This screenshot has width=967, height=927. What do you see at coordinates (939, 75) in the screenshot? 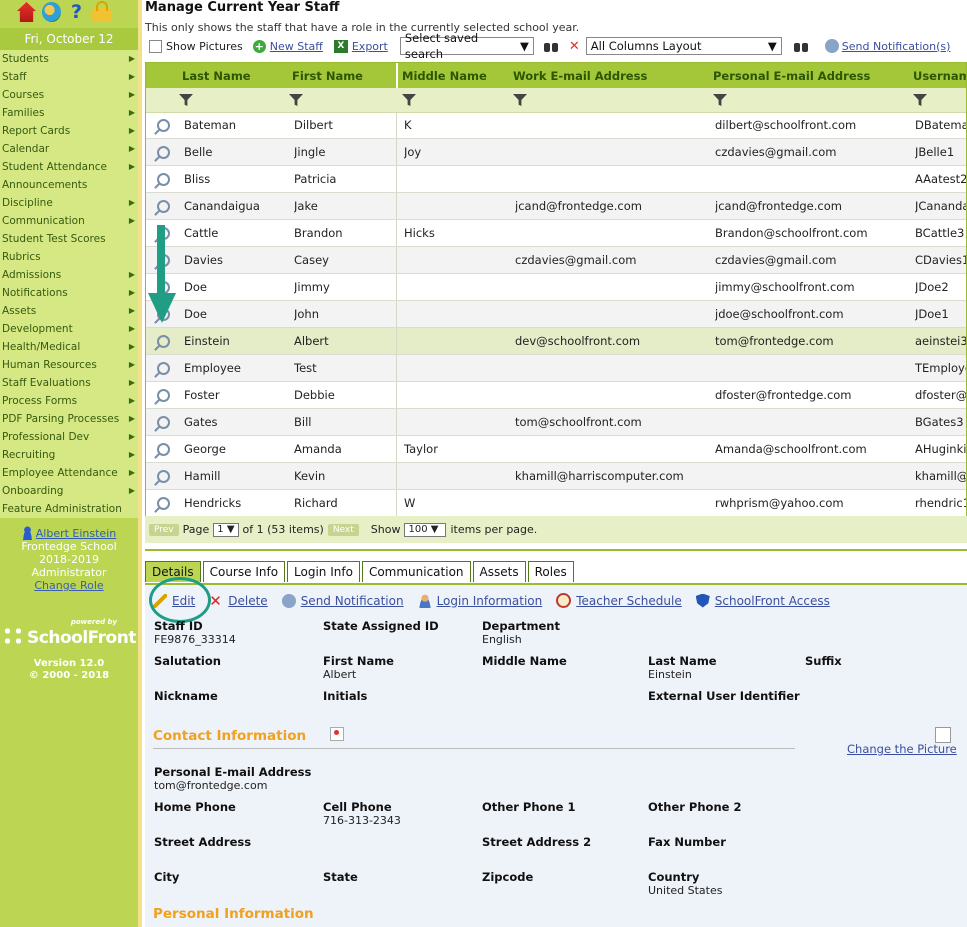
I see `column-header: Usernam` at bounding box center [939, 75].